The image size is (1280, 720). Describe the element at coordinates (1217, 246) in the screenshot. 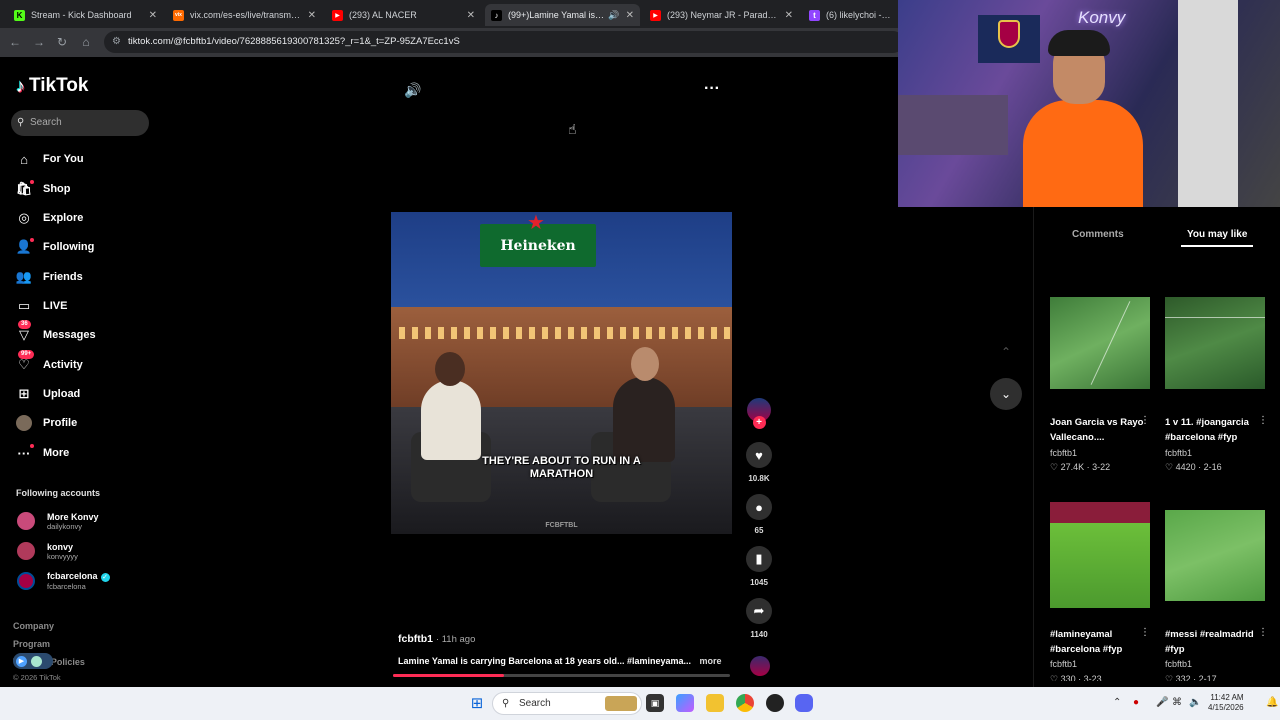

I see `active-tab-indicator` at that location.